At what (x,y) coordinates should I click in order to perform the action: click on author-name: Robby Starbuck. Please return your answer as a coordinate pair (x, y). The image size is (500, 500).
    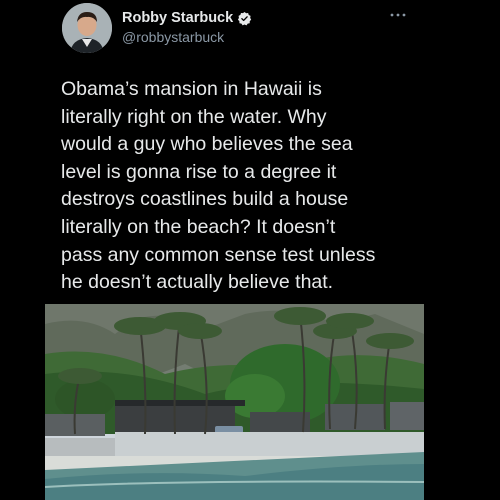
    Looking at the image, I should click on (177, 18).